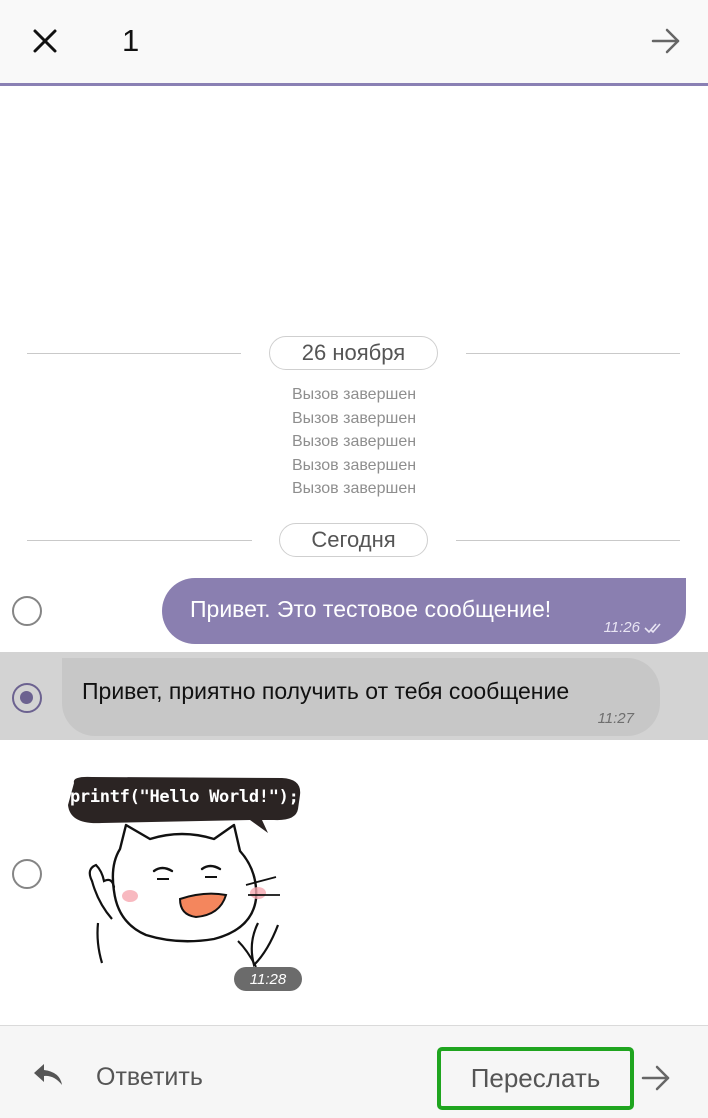  What do you see at coordinates (354, 1071) in the screenshot?
I see `action-bar: Ответить Переслать` at bounding box center [354, 1071].